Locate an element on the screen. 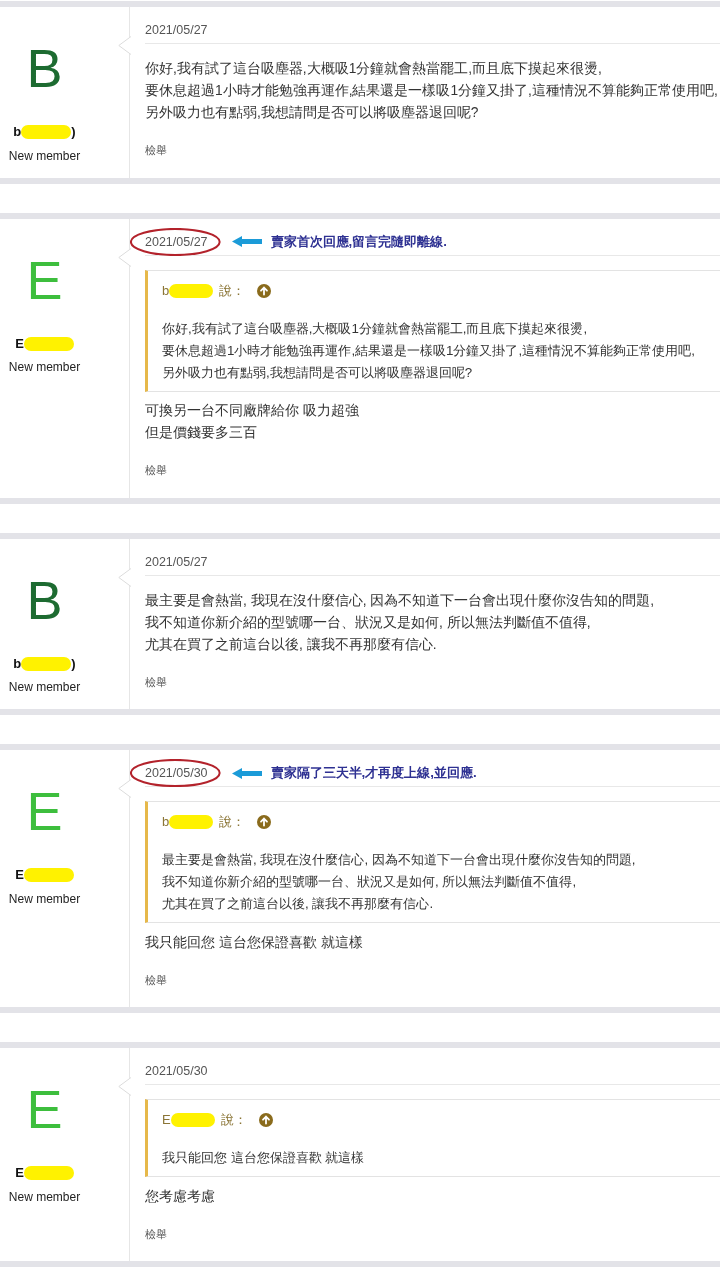  annotation-note: 賣家隔了三天半,才再度上線,並回應. is located at coordinates (373, 773).